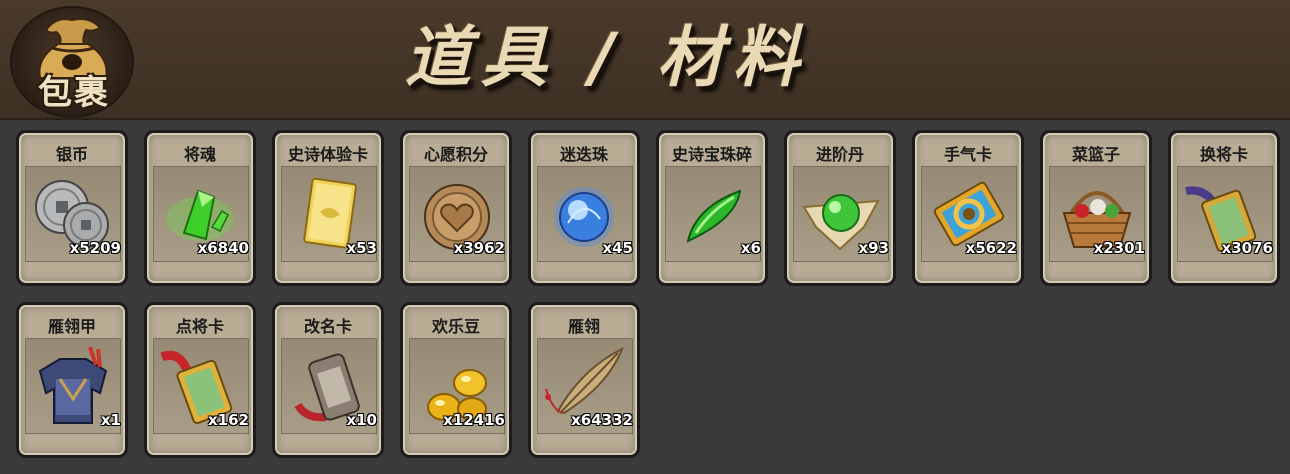 The width and height of the screenshot is (1290, 474). Describe the element at coordinates (617, 248) in the screenshot. I see `item-count: x45` at that location.